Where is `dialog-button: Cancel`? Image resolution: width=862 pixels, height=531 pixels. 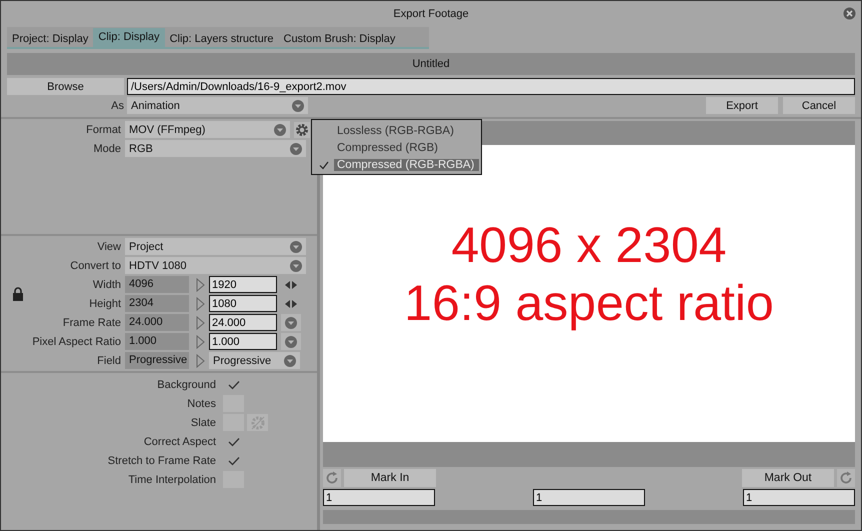 dialog-button: Cancel is located at coordinates (819, 105).